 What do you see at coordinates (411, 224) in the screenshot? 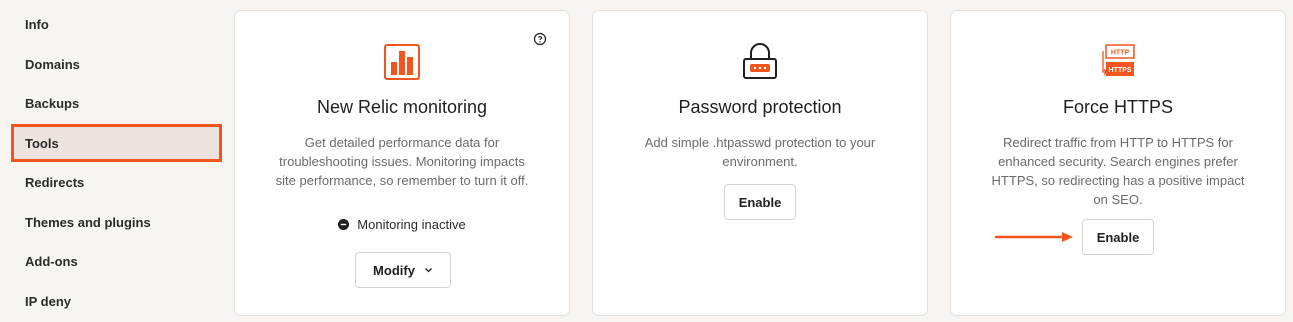
I see `status-text: Monitoring inactive` at bounding box center [411, 224].